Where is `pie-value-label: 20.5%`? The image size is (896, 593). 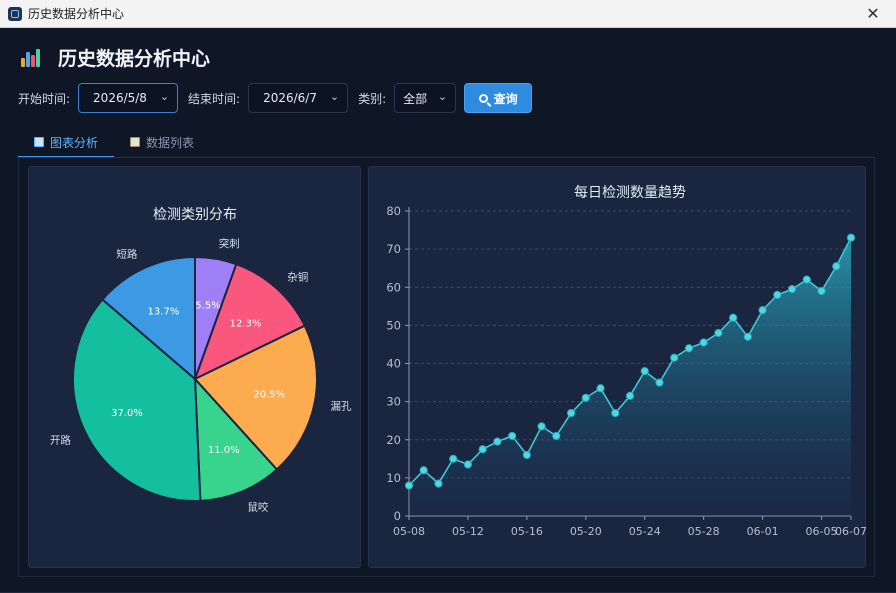
pie-value-label: 20.5% is located at coordinates (269, 394).